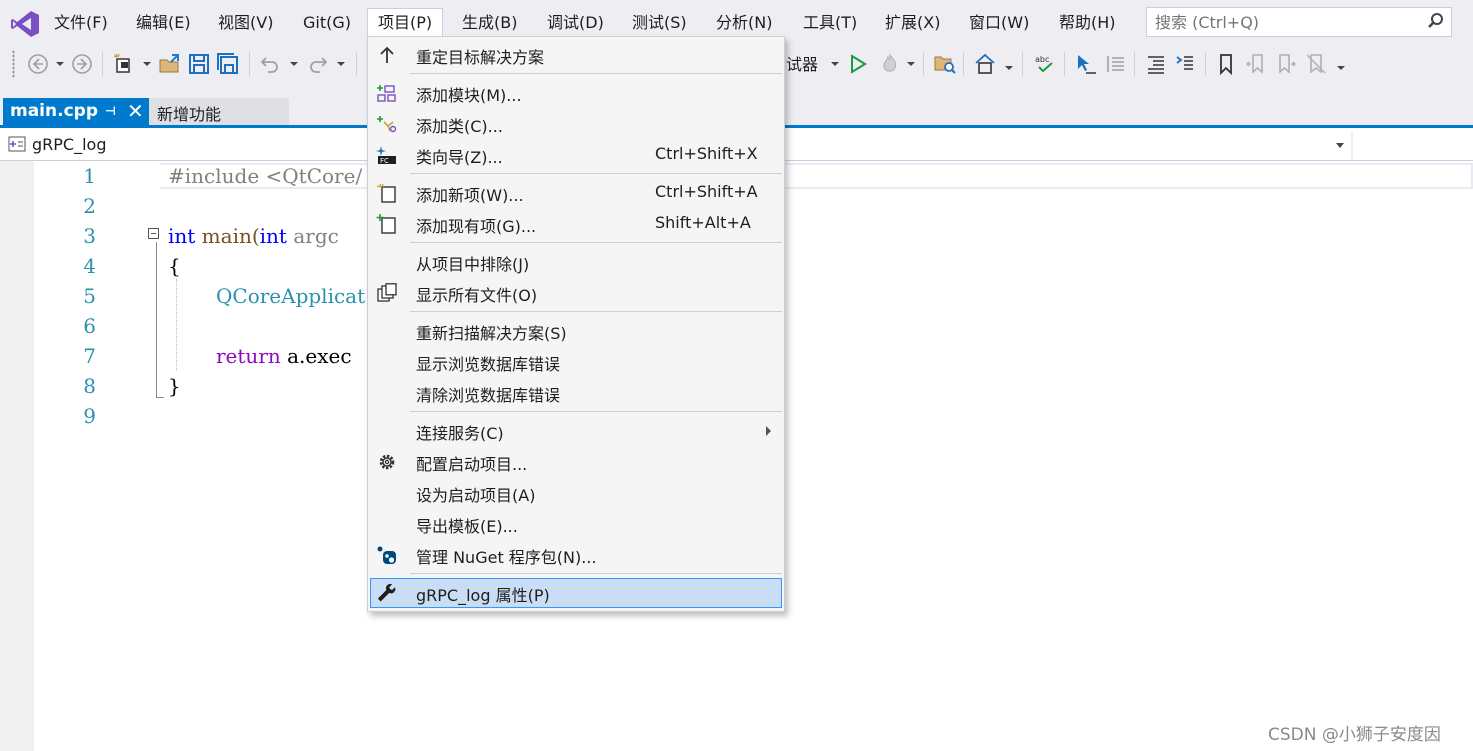  I want to click on indent-icon, so click(1116, 64).